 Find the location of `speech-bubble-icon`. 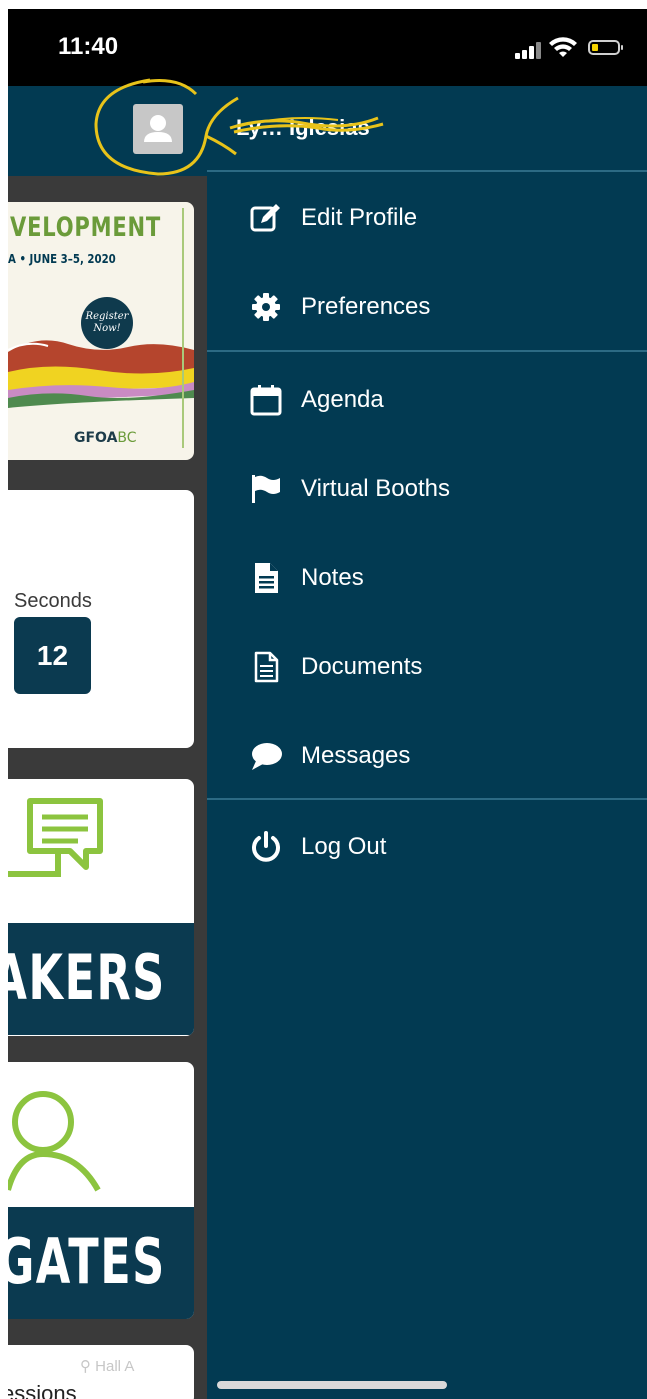

speech-bubble-icon is located at coordinates (55, 837).